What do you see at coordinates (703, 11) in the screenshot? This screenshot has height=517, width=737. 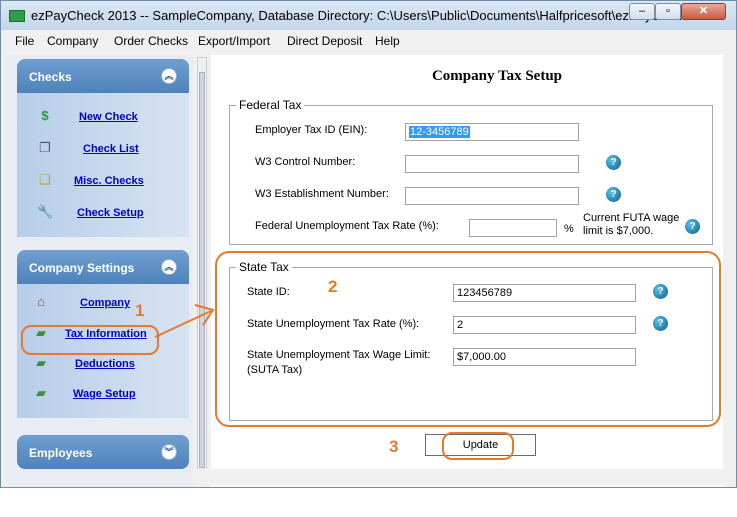 I see `close-button: ✕` at bounding box center [703, 11].